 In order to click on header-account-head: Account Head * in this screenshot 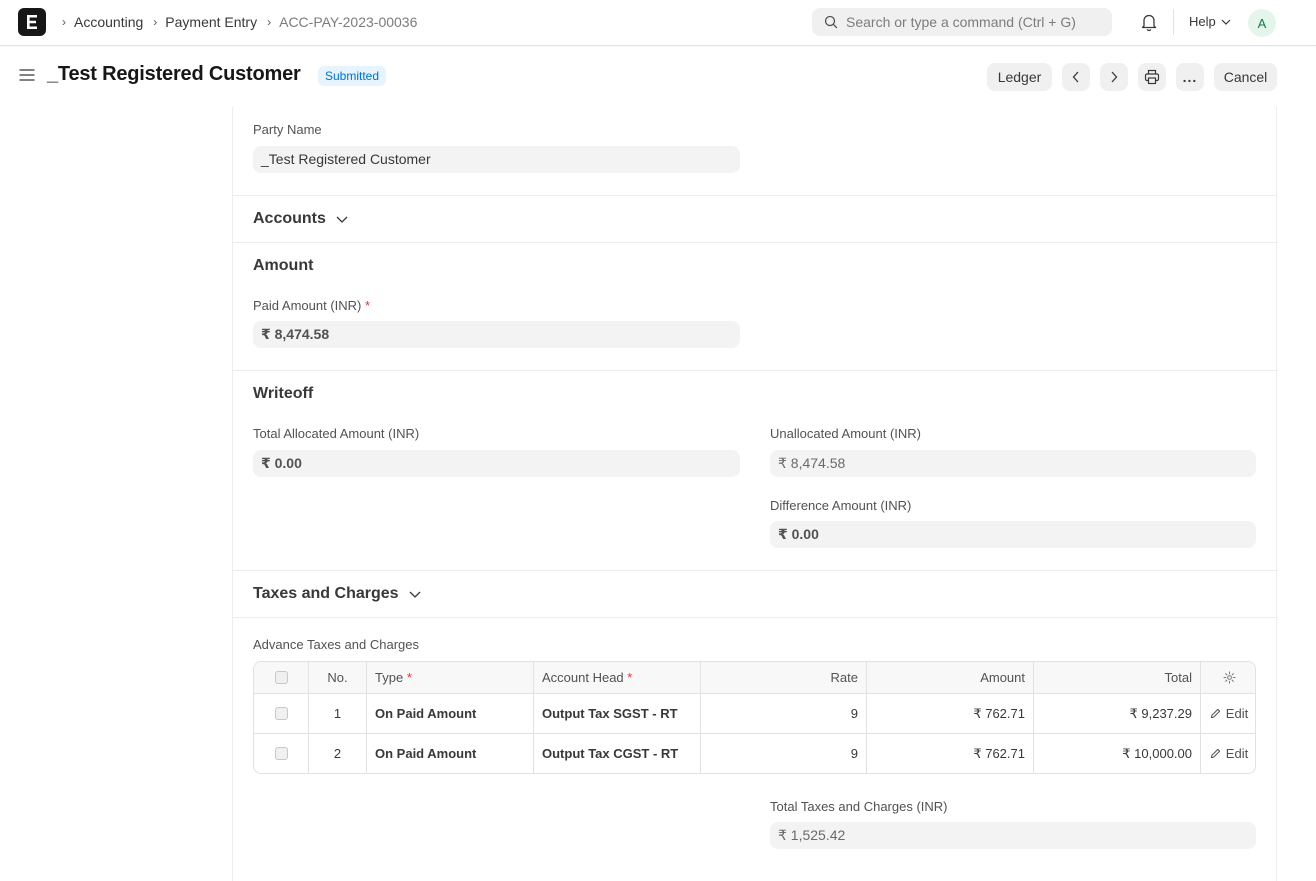, I will do `click(617, 677)`.